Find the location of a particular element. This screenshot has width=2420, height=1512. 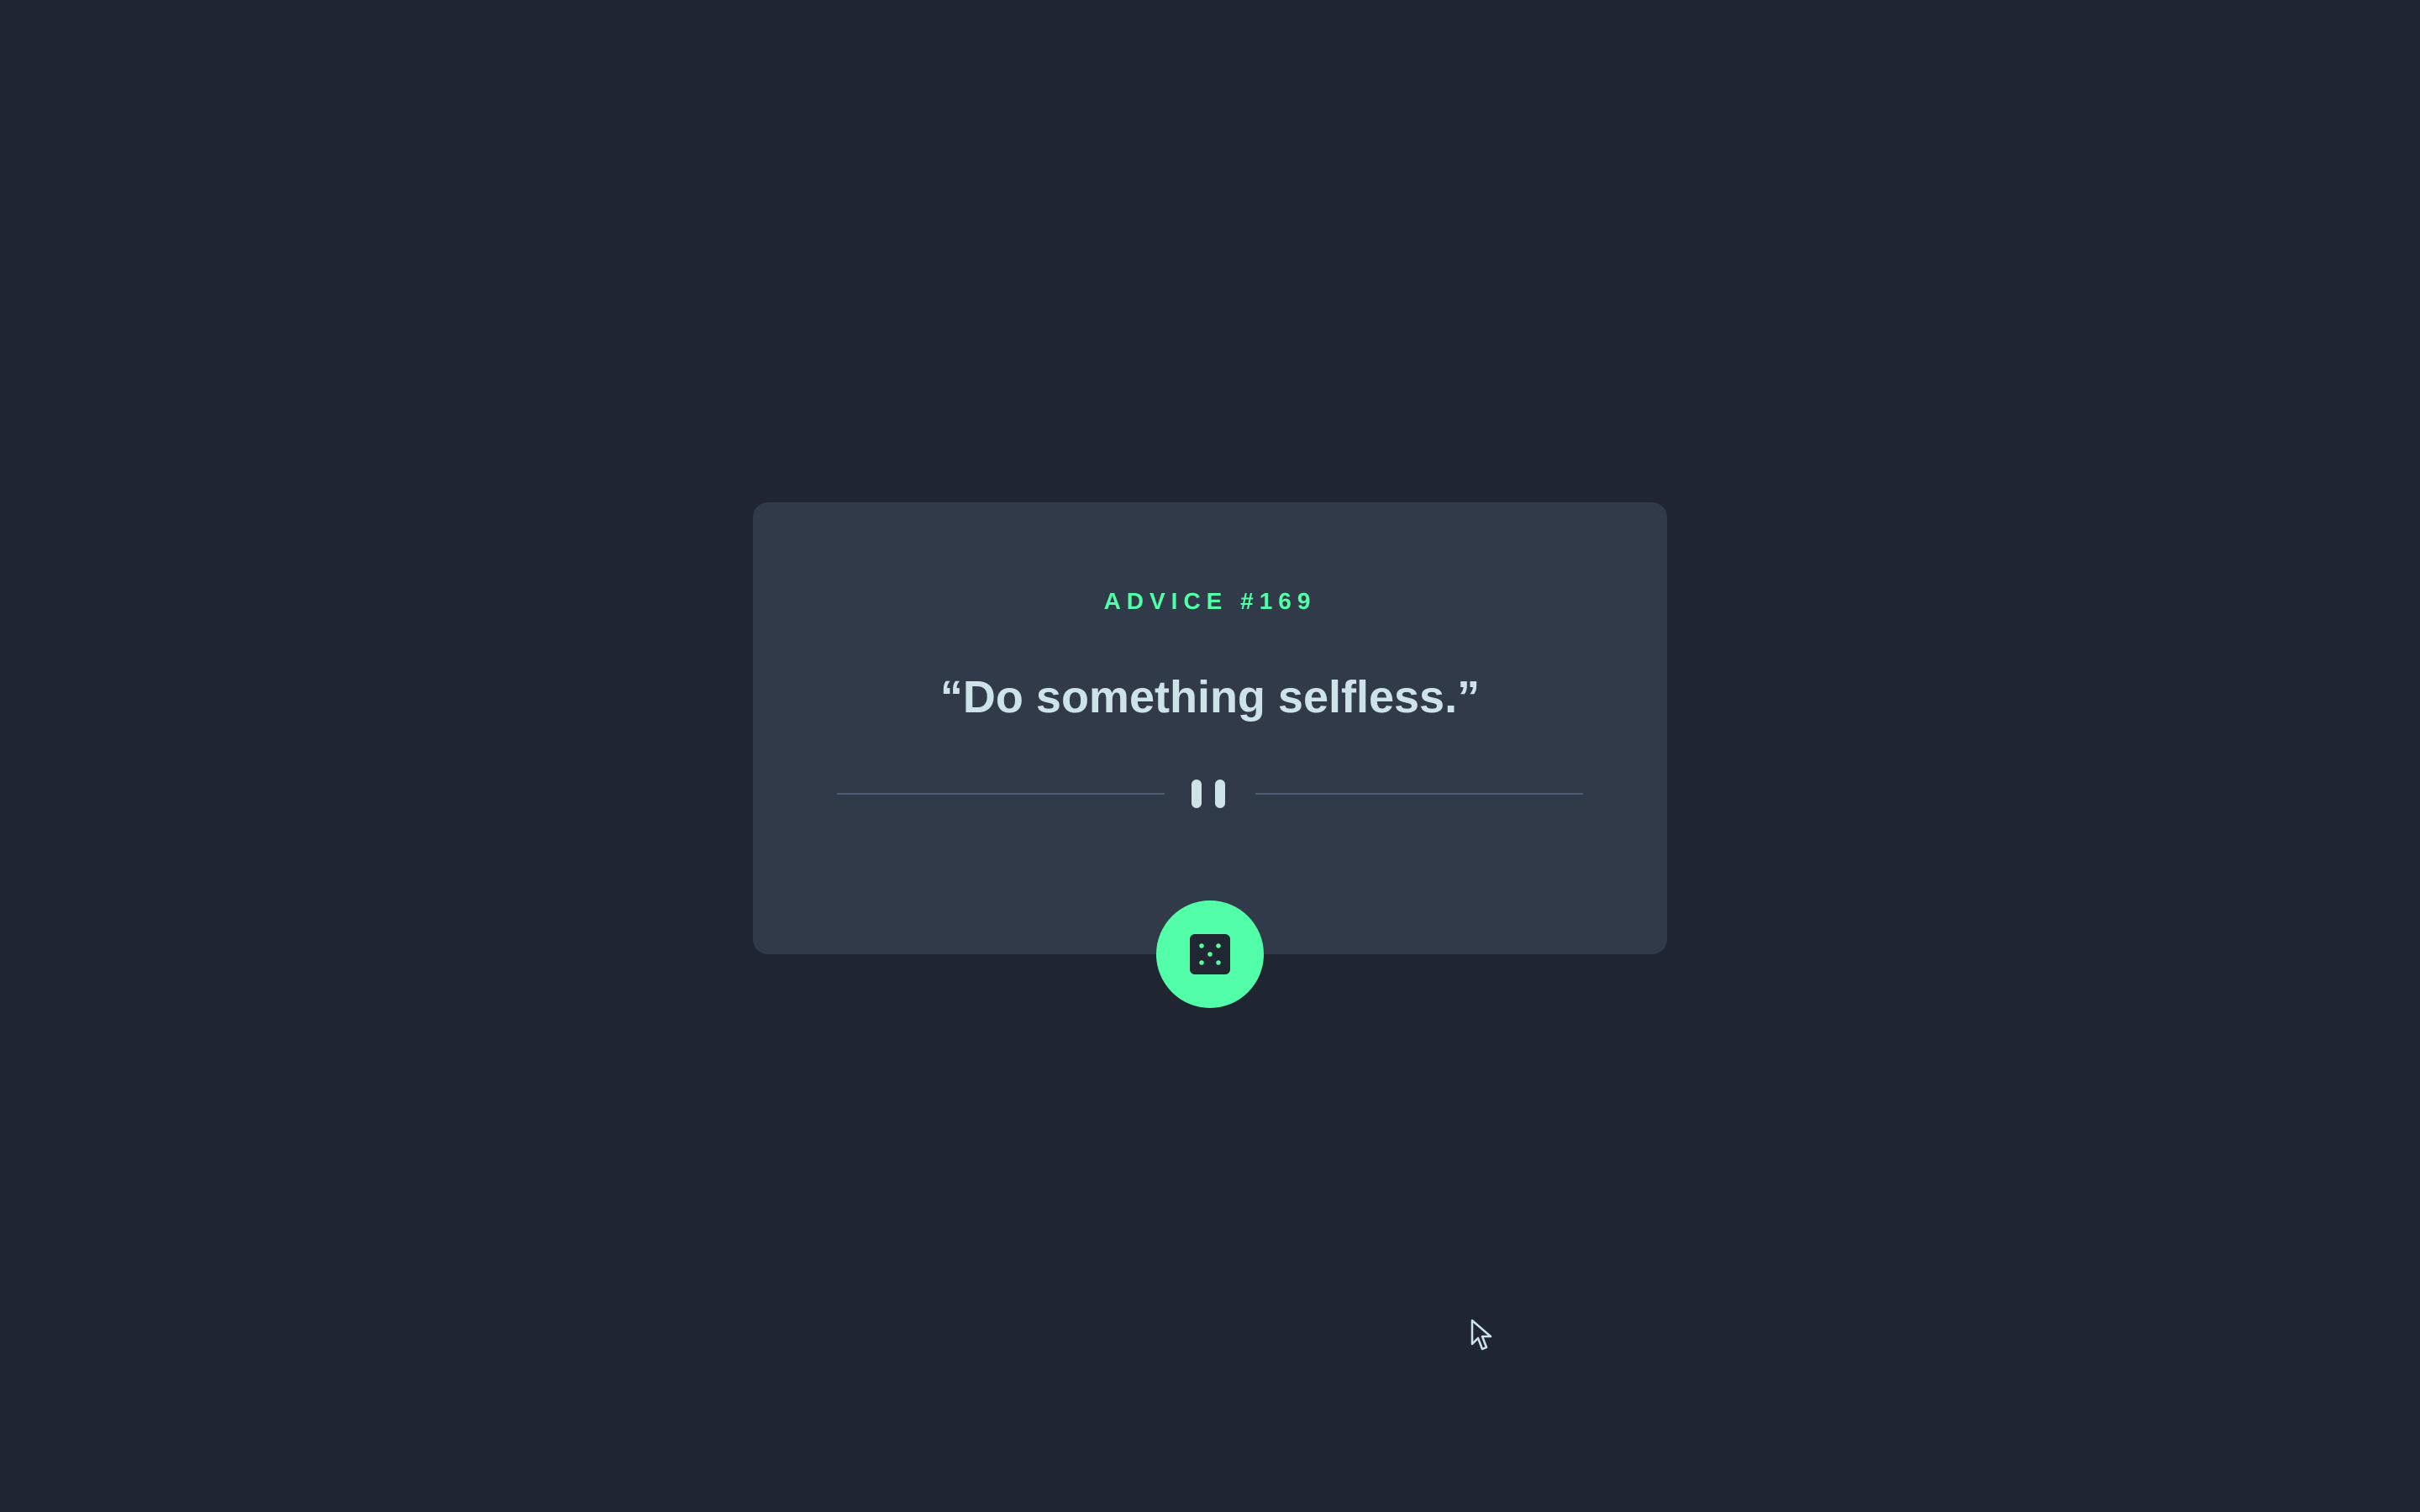

mouse-cursor-icon is located at coordinates (1481, 1335).